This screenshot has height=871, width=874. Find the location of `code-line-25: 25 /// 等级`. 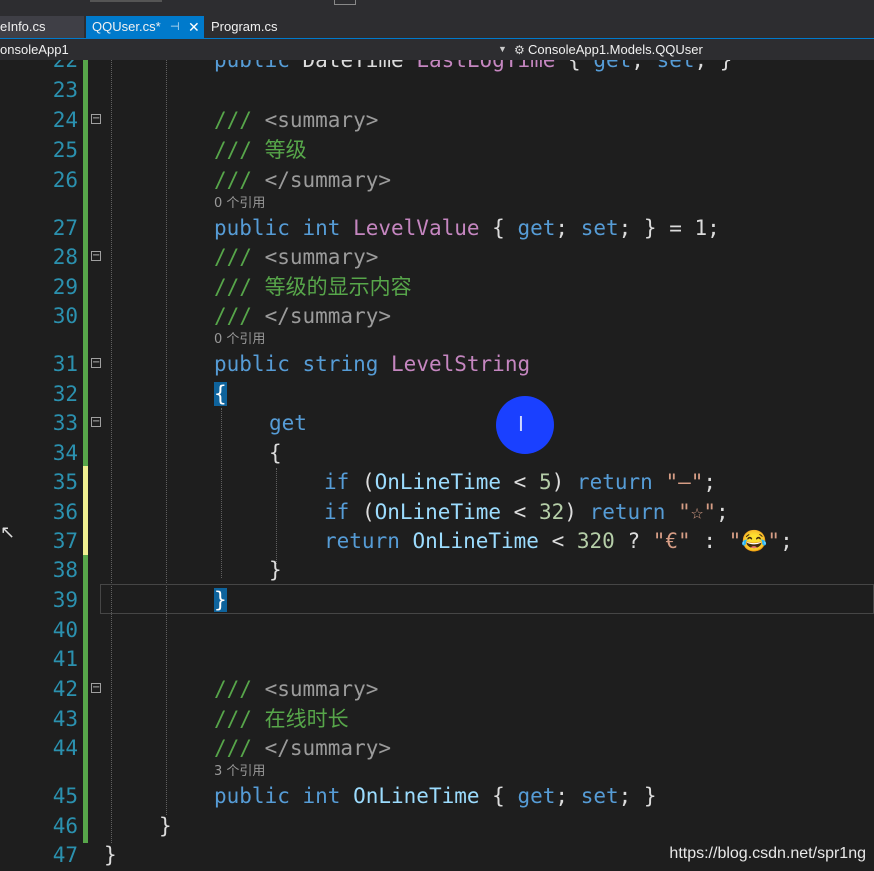

code-line-25: 25 /// 等级 is located at coordinates (437, 150).